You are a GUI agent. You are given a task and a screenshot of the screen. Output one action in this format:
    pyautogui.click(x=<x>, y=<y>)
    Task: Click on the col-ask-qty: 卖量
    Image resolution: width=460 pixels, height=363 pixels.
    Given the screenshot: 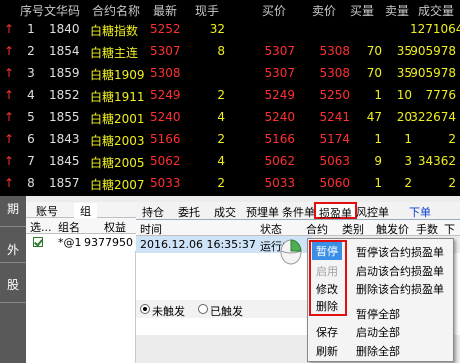 What is the action you would take?
    pyautogui.click(x=397, y=10)
    